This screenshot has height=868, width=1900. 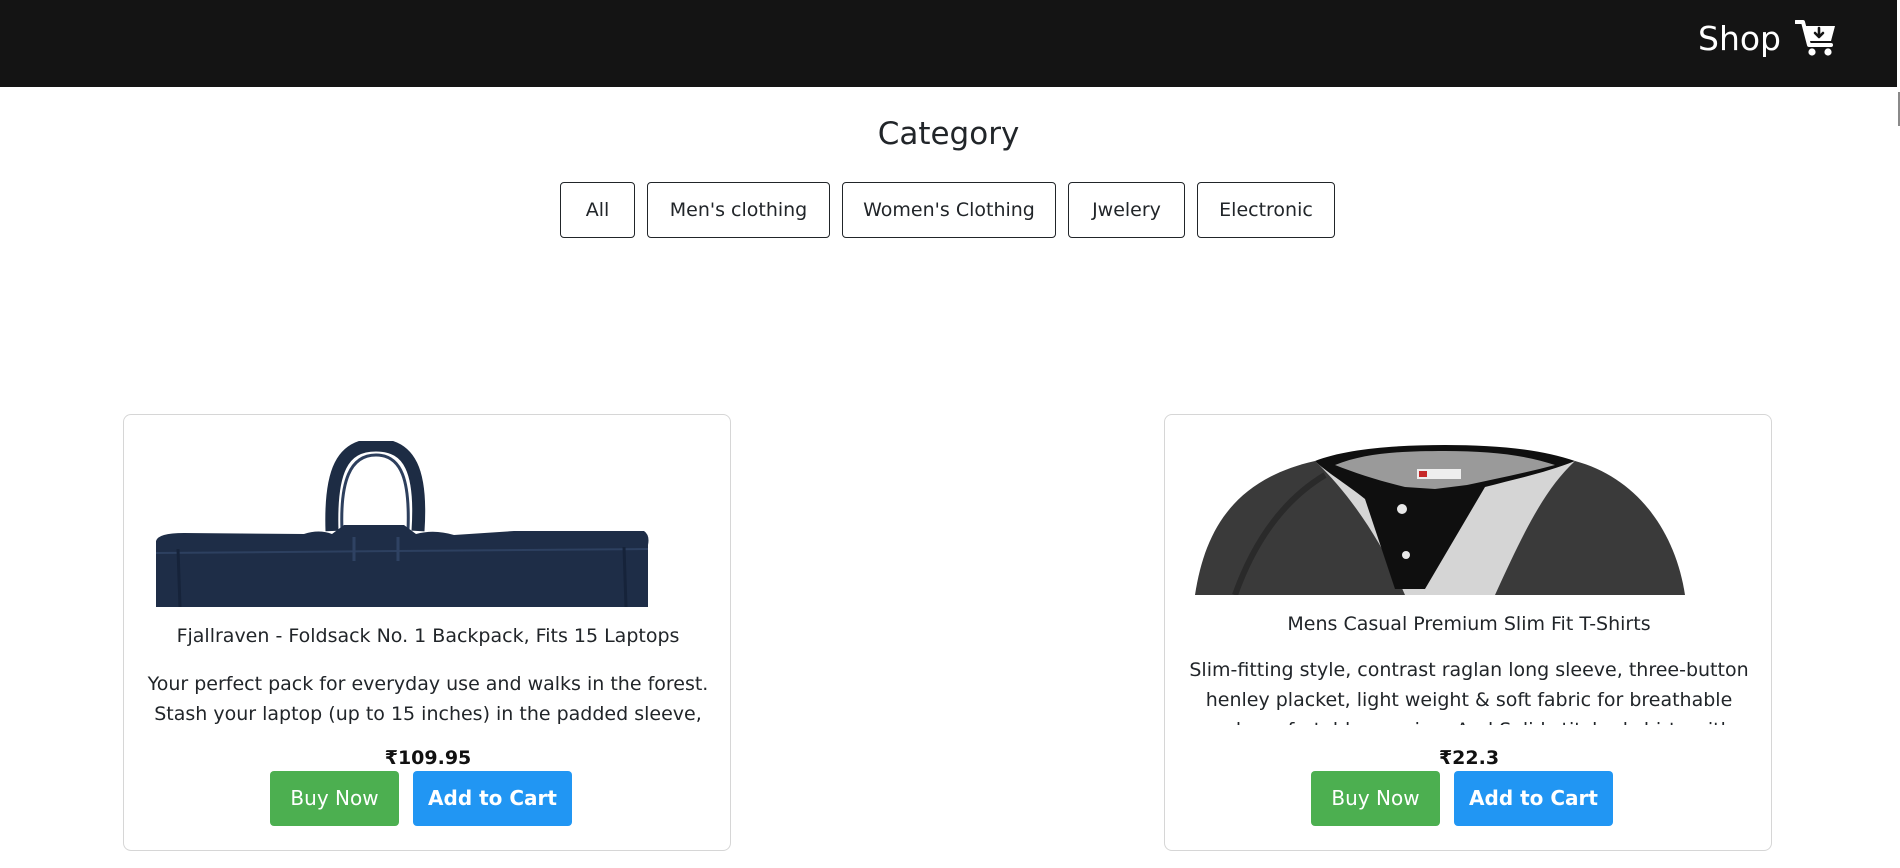 What do you see at coordinates (1440, 520) in the screenshot?
I see `tshirt-image` at bounding box center [1440, 520].